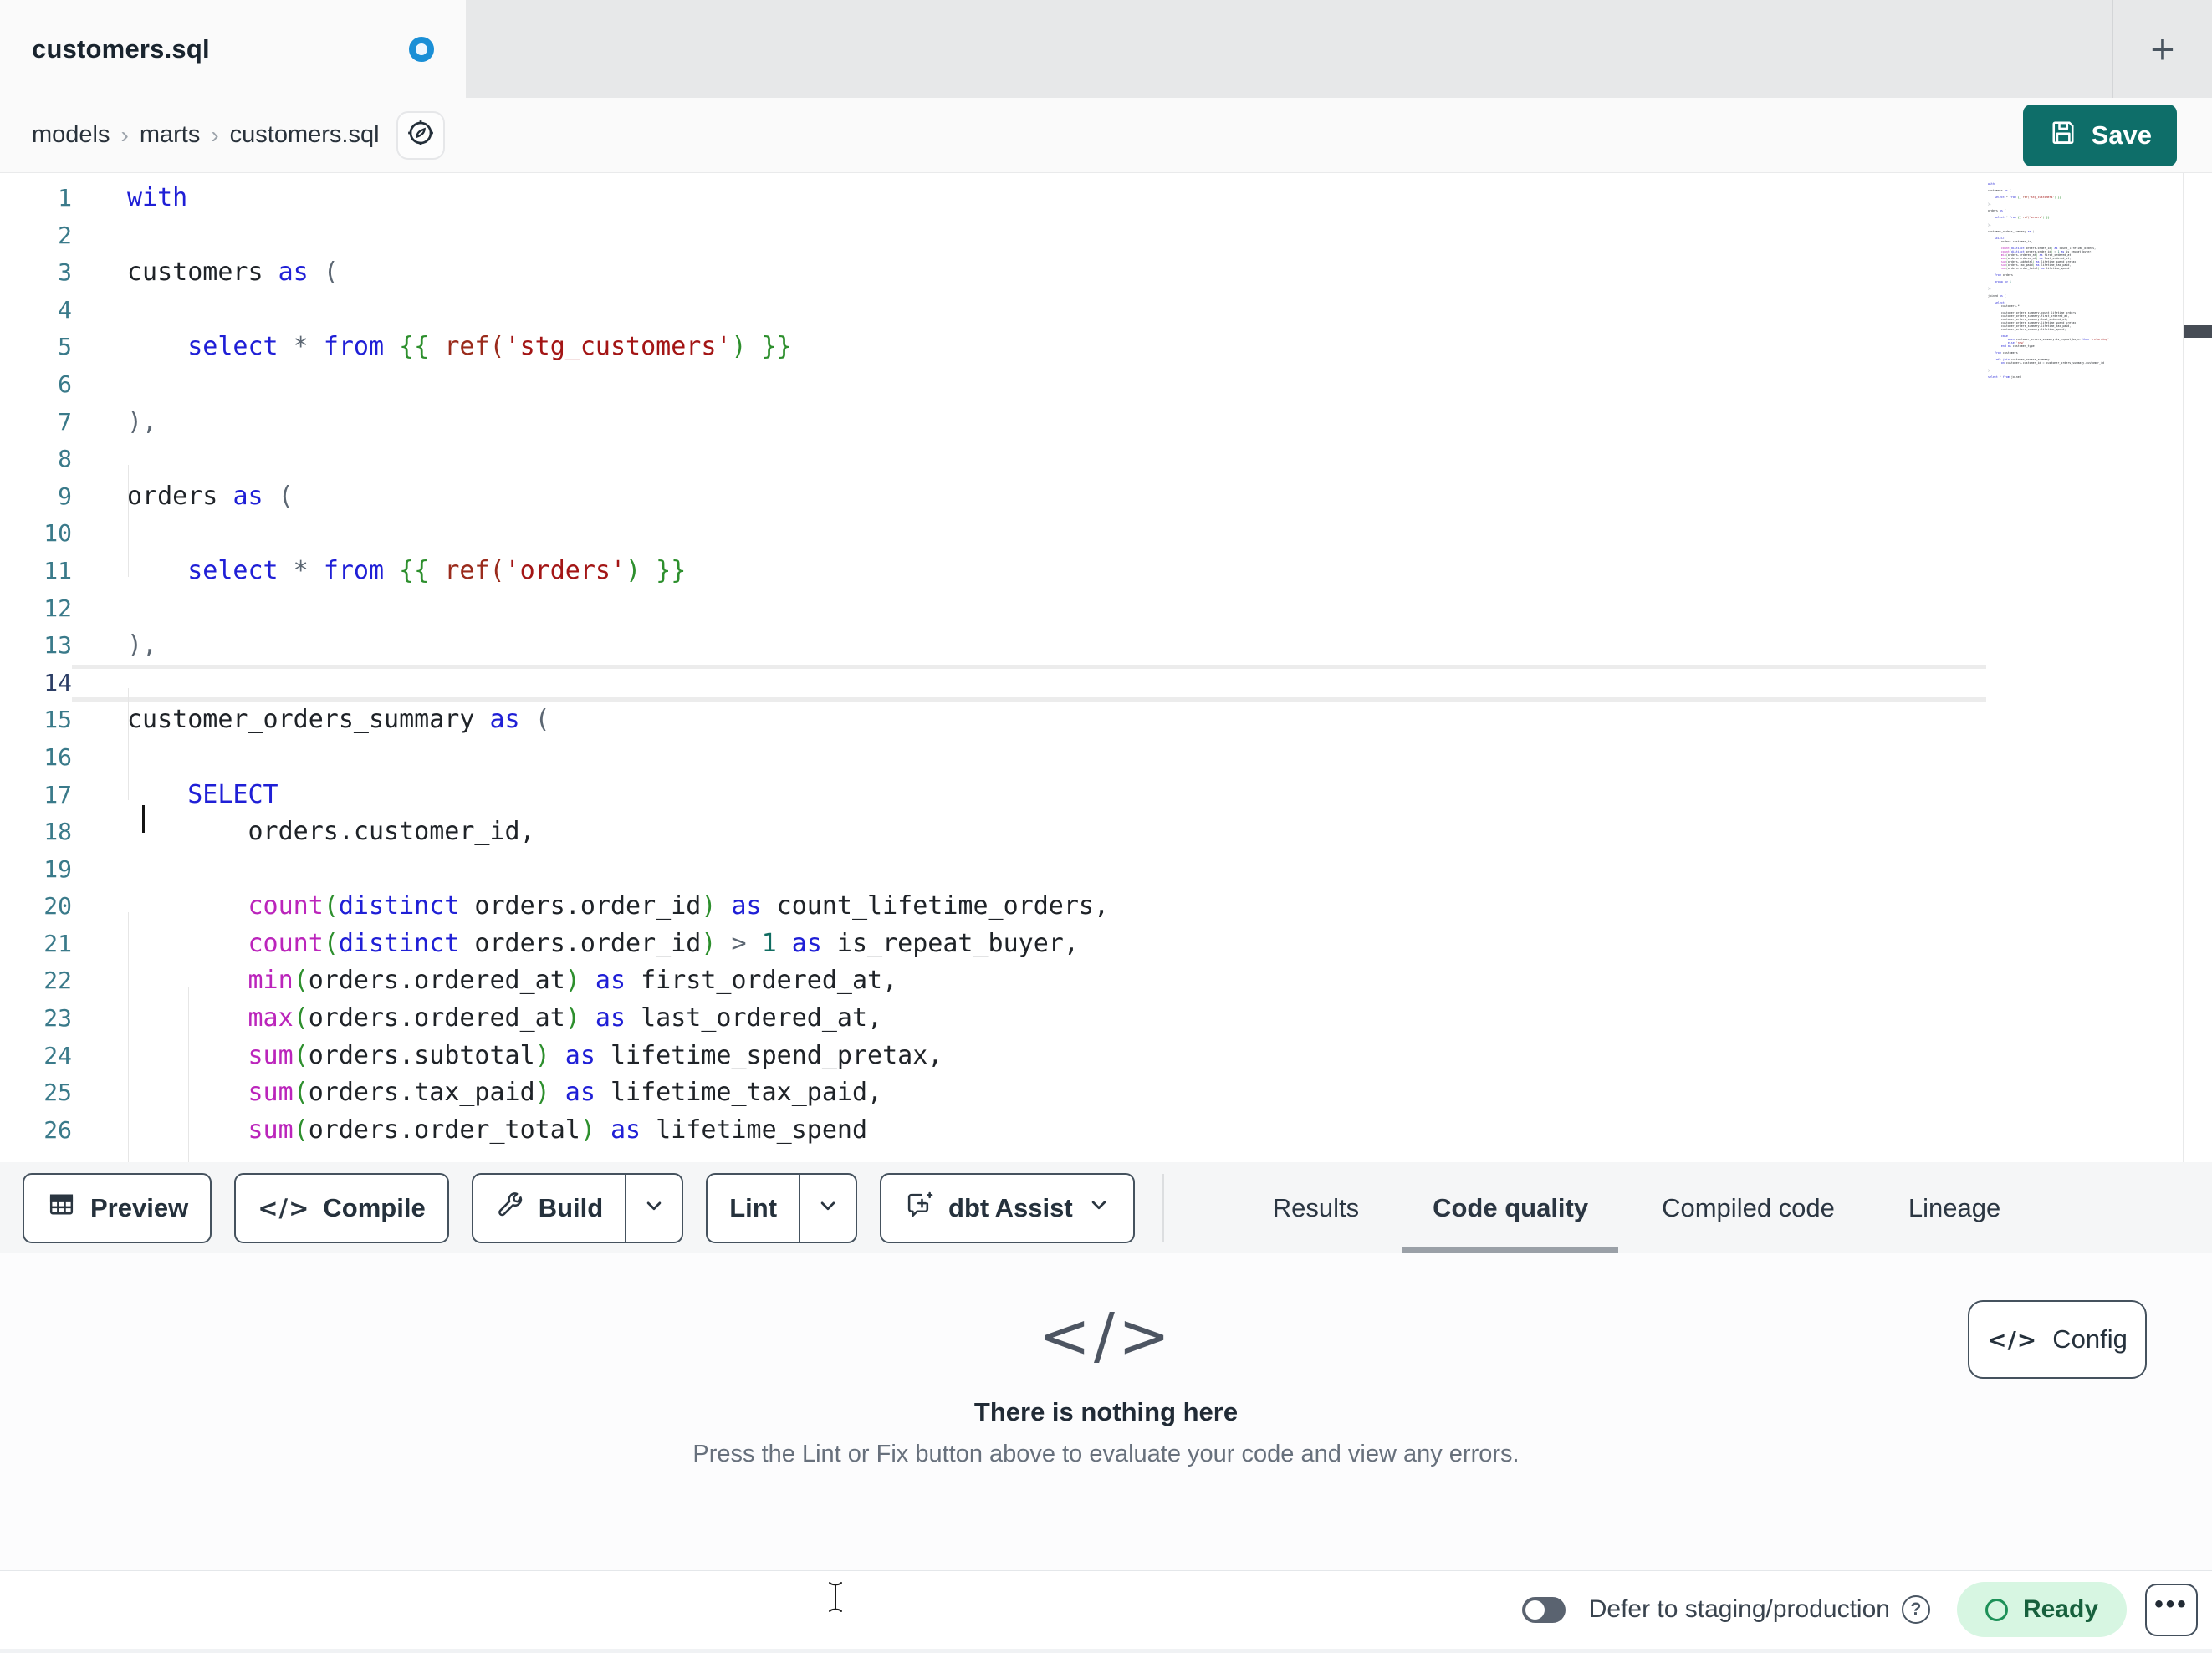 Image resolution: width=2212 pixels, height=1653 pixels. What do you see at coordinates (65, 235) in the screenshot?
I see `line-number: 2` at bounding box center [65, 235].